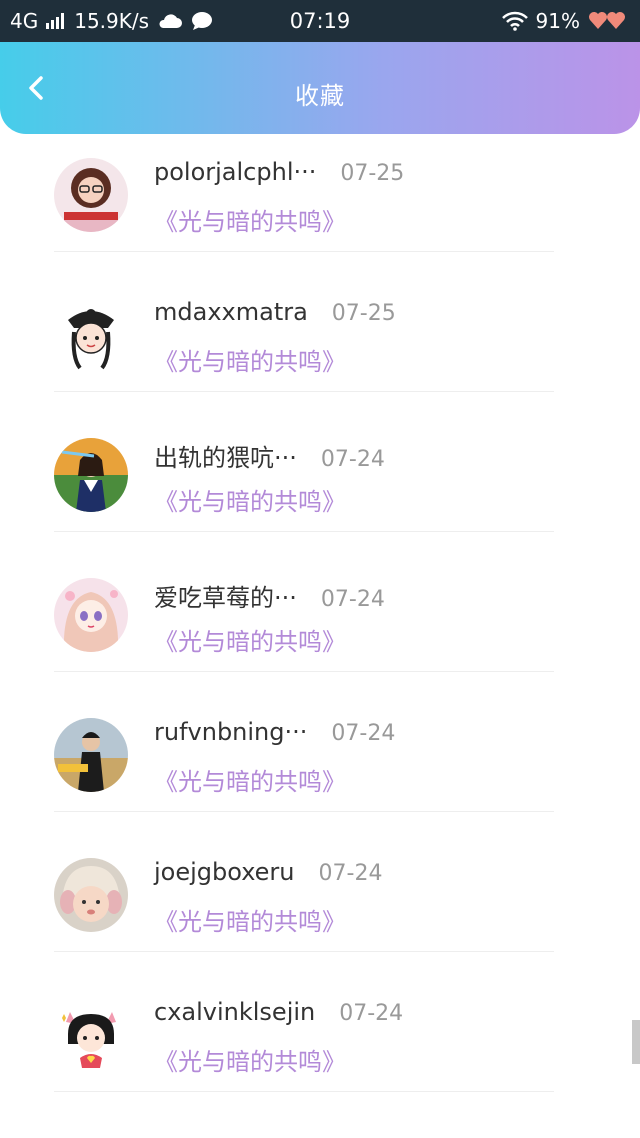 The height and width of the screenshot is (1138, 640). What do you see at coordinates (225, 455) in the screenshot?
I see `username: 出轨的猥吭···` at bounding box center [225, 455].